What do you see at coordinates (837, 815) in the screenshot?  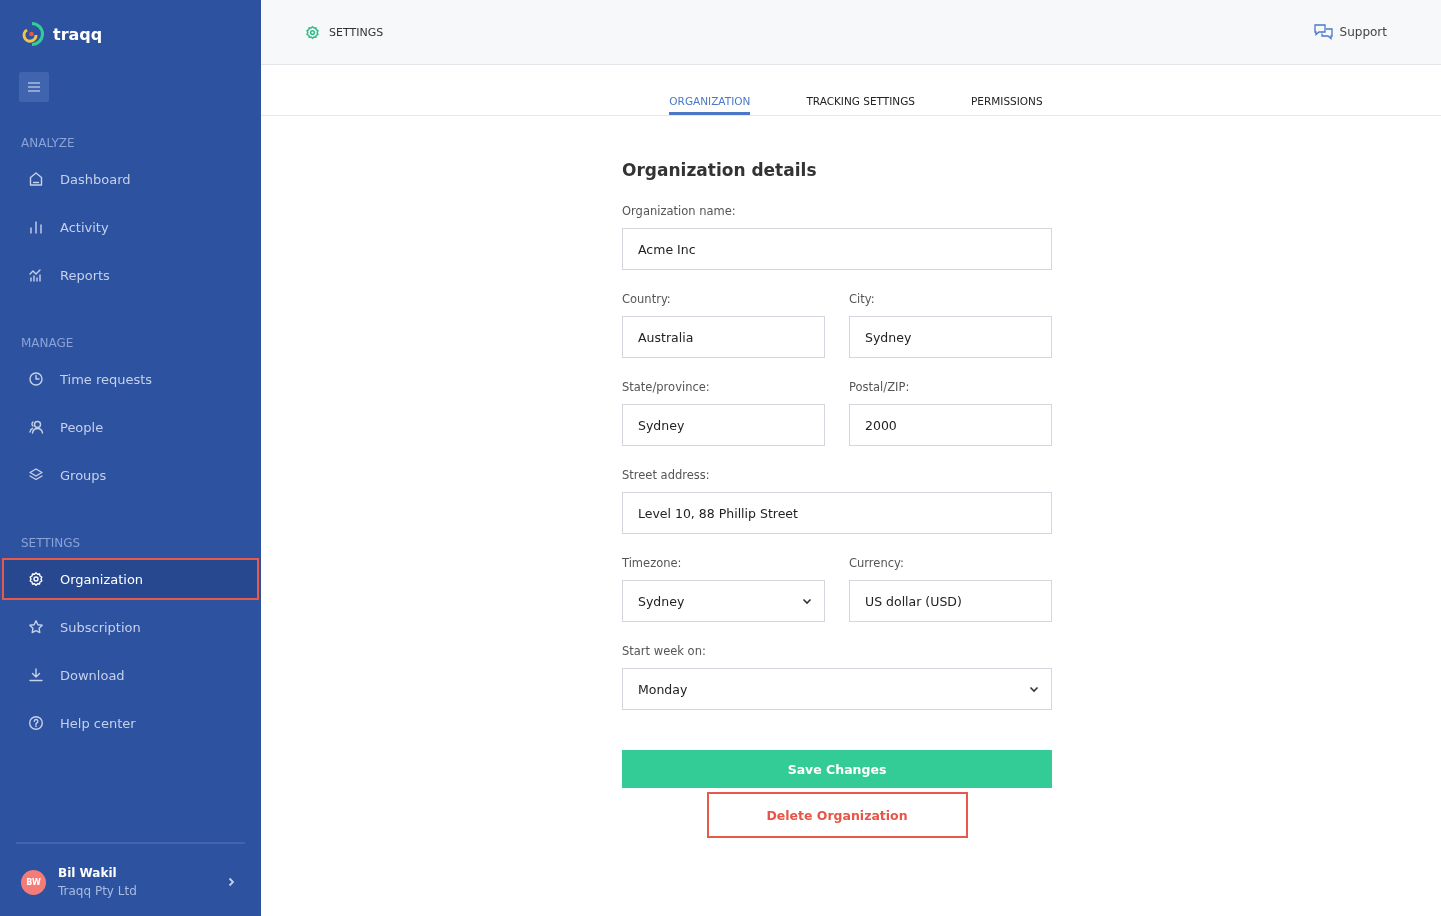 I see `delete-button: Delete Organization` at bounding box center [837, 815].